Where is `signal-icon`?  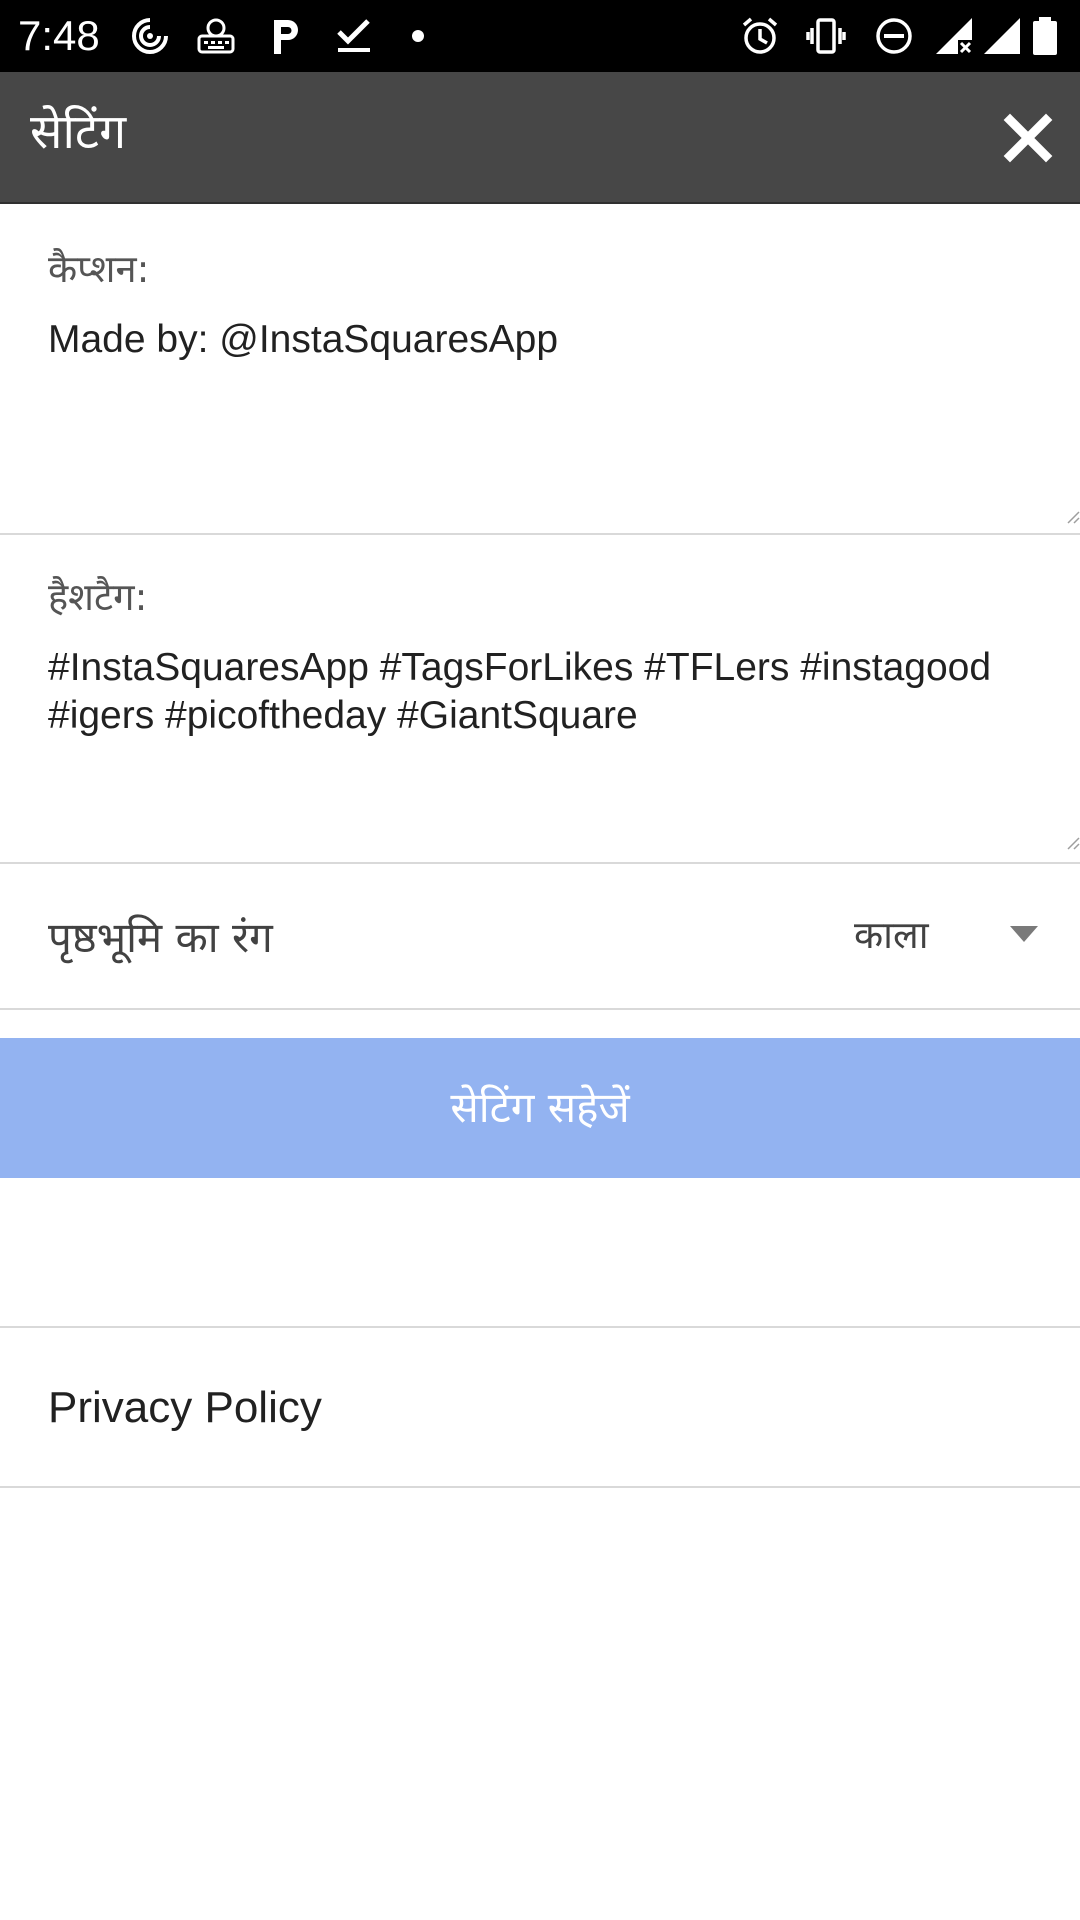
signal-icon is located at coordinates (1002, 36).